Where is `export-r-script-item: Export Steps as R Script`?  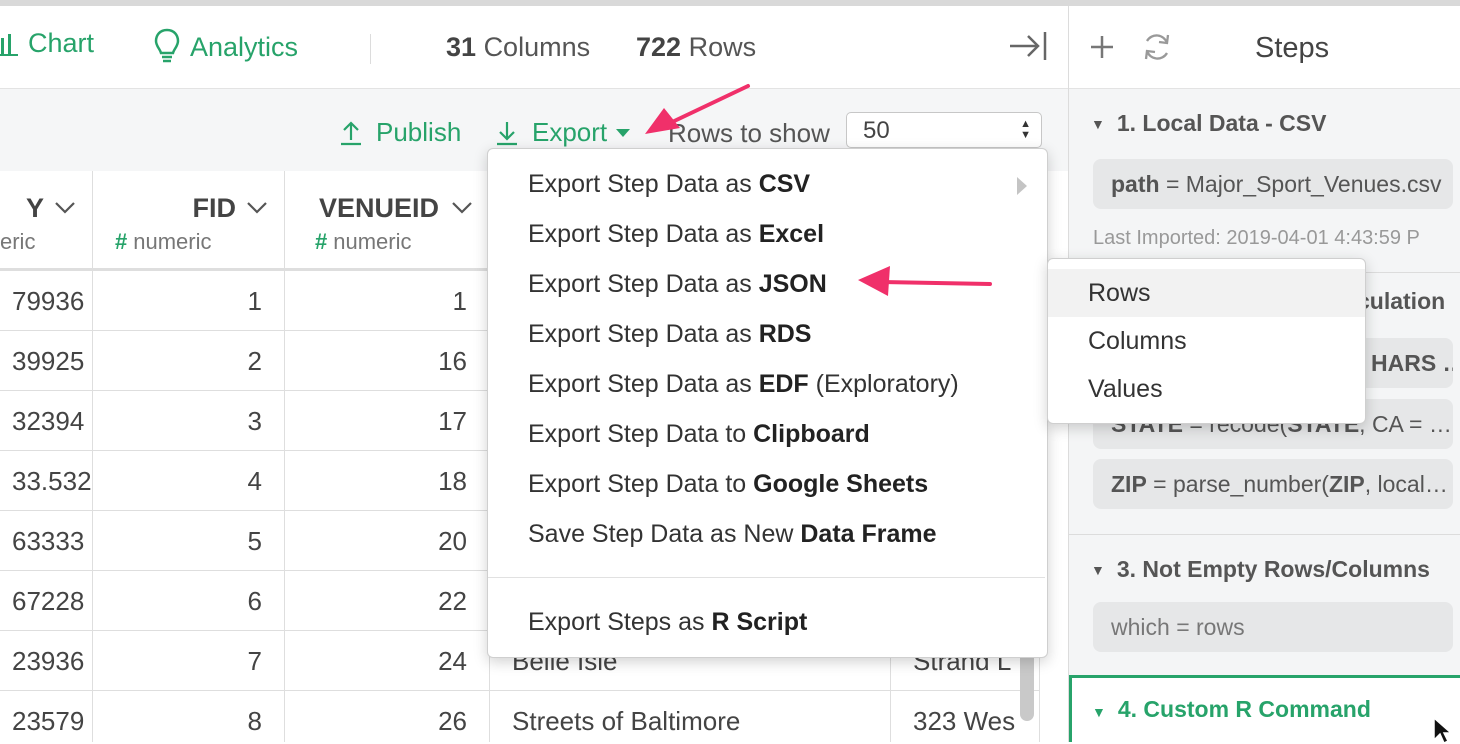
export-r-script-item: Export Steps as R Script is located at coordinates (667, 622).